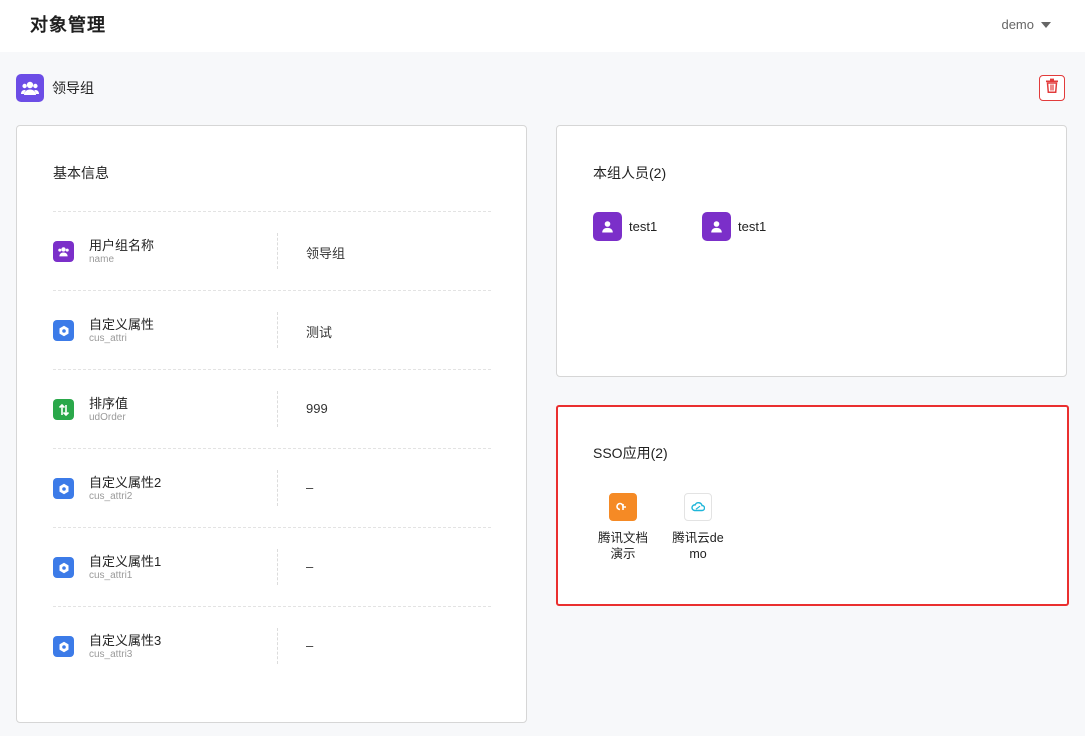  Describe the element at coordinates (102, 259) in the screenshot. I see `field-key: name` at that location.